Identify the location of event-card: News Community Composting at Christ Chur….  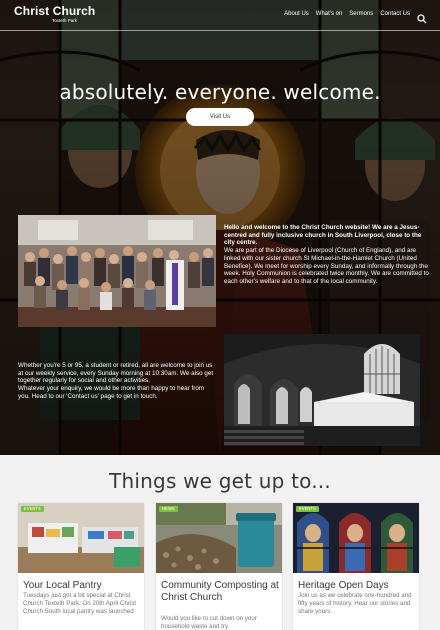
(219, 566).